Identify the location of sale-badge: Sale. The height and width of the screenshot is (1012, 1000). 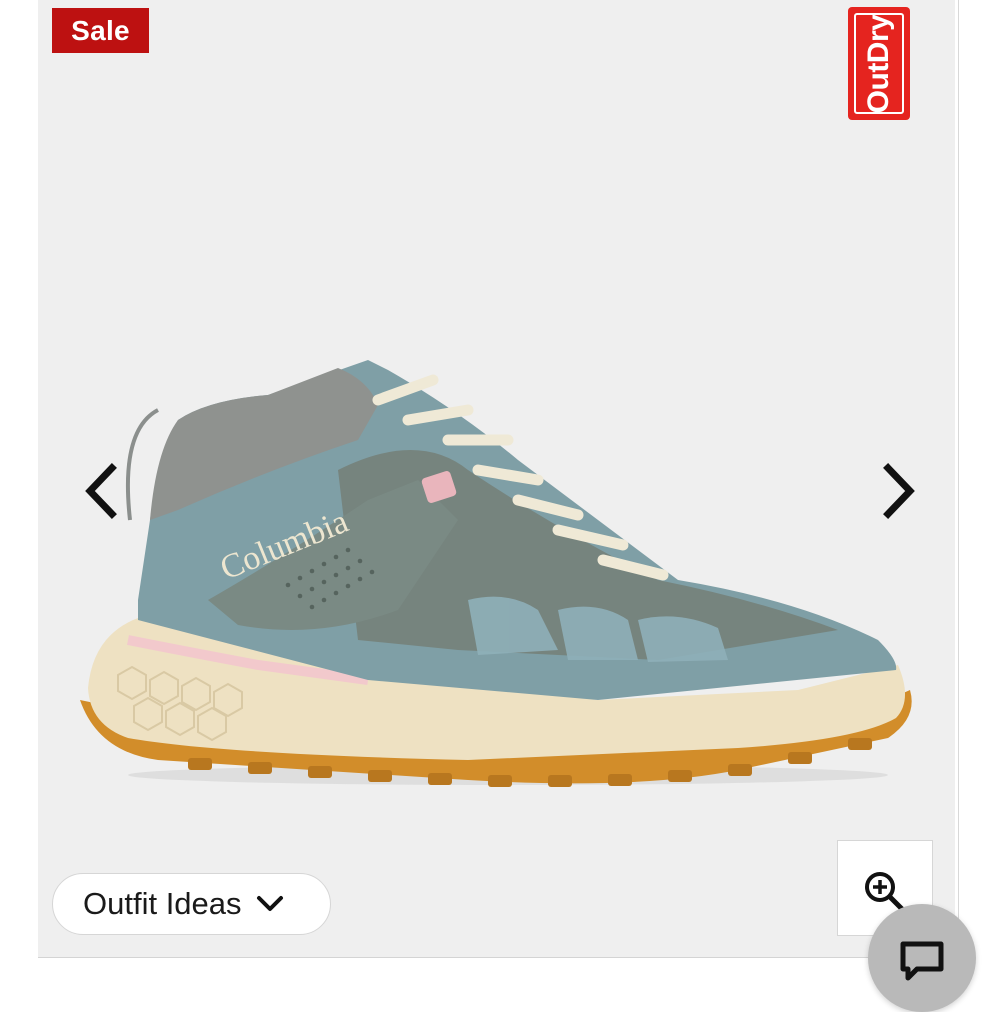
(100, 30).